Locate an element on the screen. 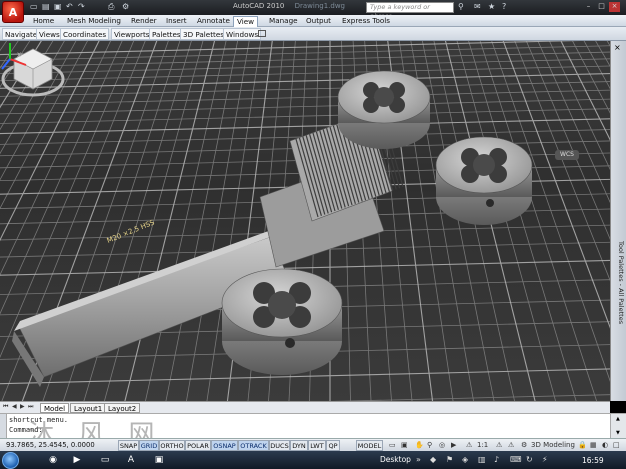 The width and height of the screenshot is (626, 469). workspace-icon: ⚙ is located at coordinates (125, 6).